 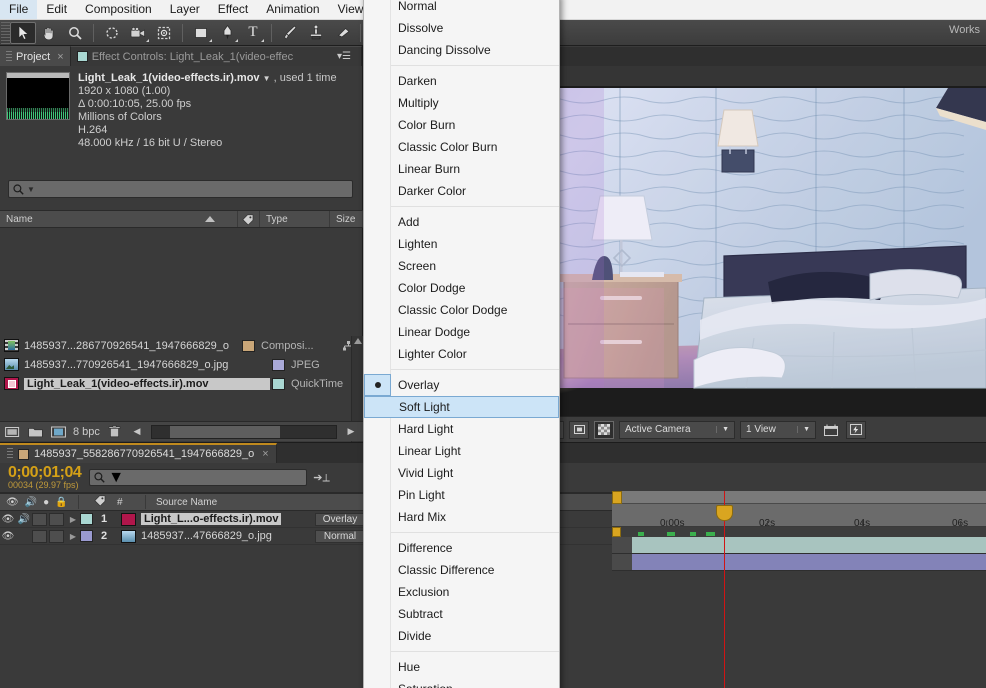 I want to click on camera-view-dropdown: Active Camera ▼, so click(x=677, y=429).